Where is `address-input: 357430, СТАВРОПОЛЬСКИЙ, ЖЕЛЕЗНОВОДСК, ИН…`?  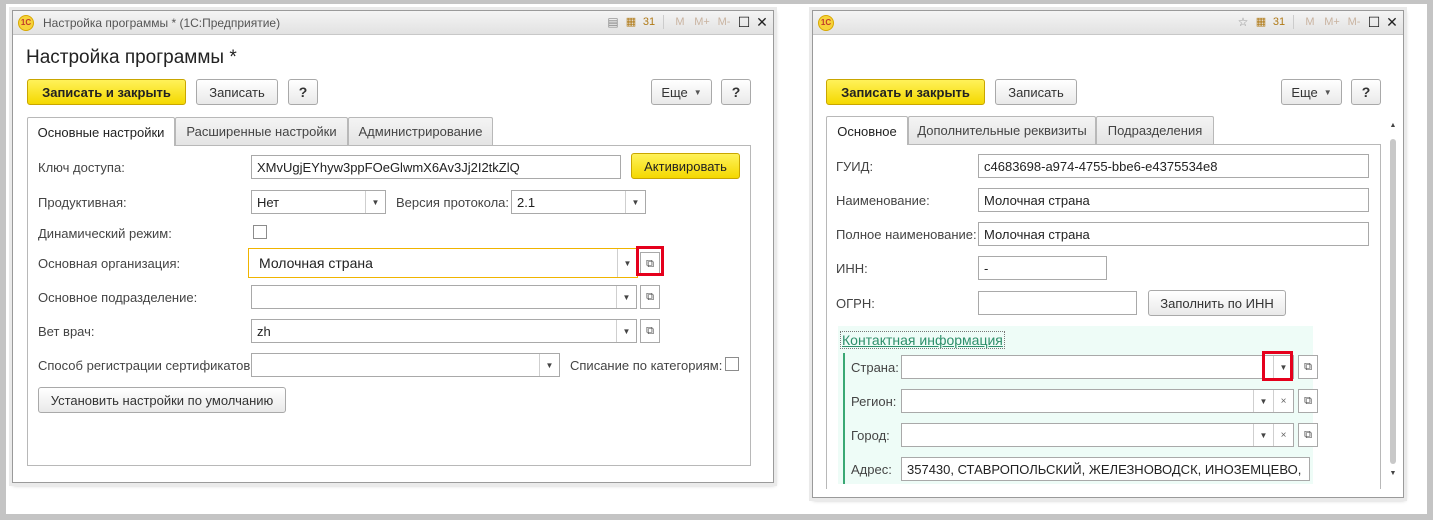 address-input: 357430, СТАВРОПОЛЬСКИЙ, ЖЕЛЕЗНОВОДСК, ИН… is located at coordinates (1105, 469).